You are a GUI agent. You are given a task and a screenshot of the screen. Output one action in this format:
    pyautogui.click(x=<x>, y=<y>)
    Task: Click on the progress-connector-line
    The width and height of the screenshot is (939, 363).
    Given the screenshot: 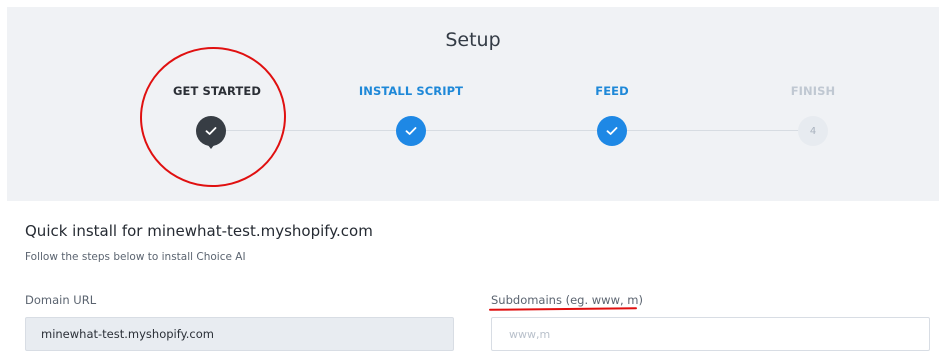 What is the action you would take?
    pyautogui.click(x=516, y=130)
    